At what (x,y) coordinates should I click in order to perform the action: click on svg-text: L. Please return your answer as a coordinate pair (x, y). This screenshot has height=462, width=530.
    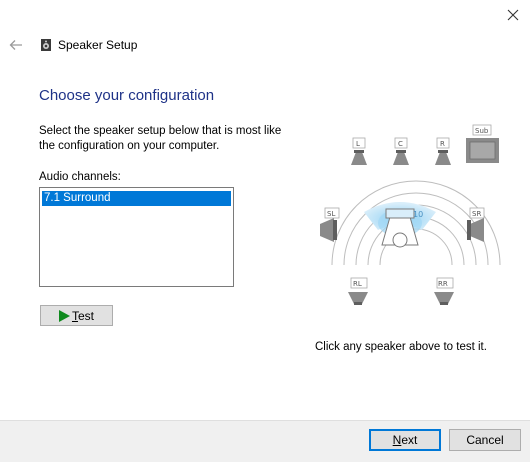
    Looking at the image, I should click on (358, 144).